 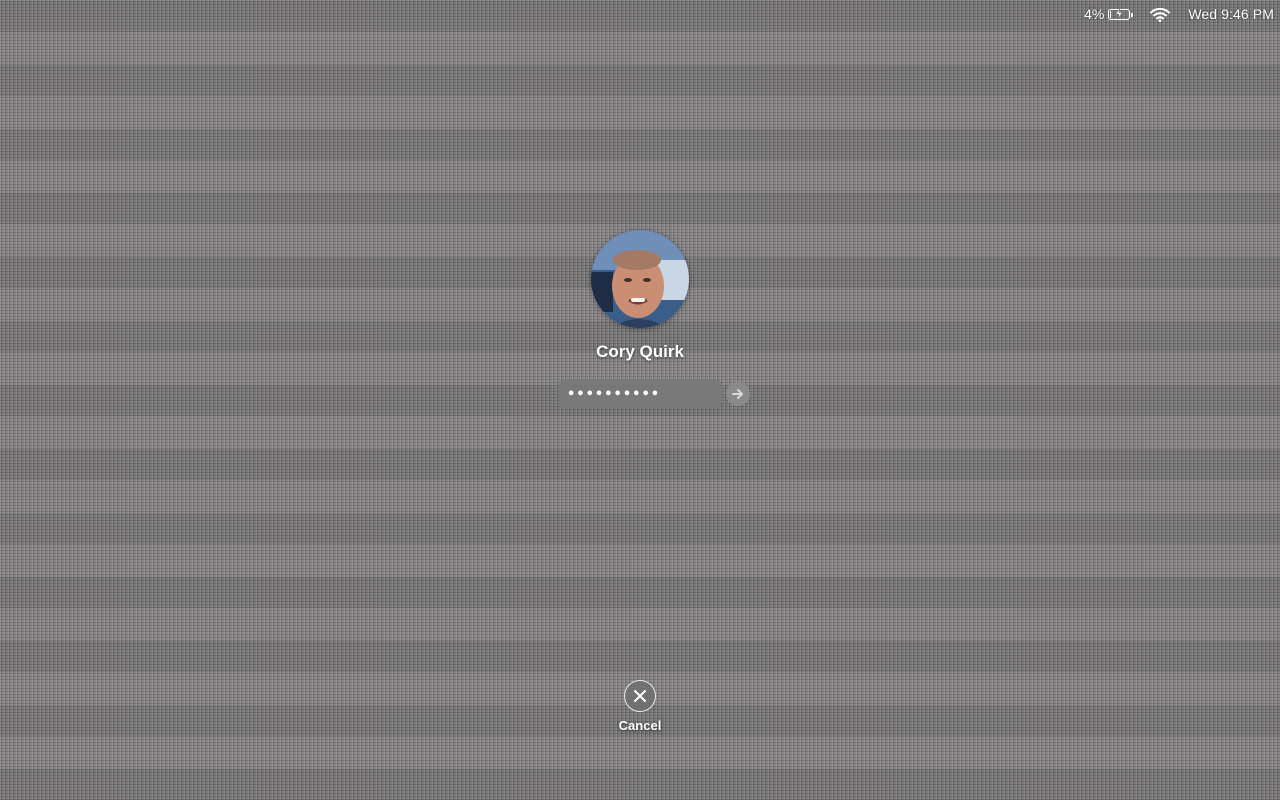 I want to click on cancel-button: Cancel, so click(x=640, y=706).